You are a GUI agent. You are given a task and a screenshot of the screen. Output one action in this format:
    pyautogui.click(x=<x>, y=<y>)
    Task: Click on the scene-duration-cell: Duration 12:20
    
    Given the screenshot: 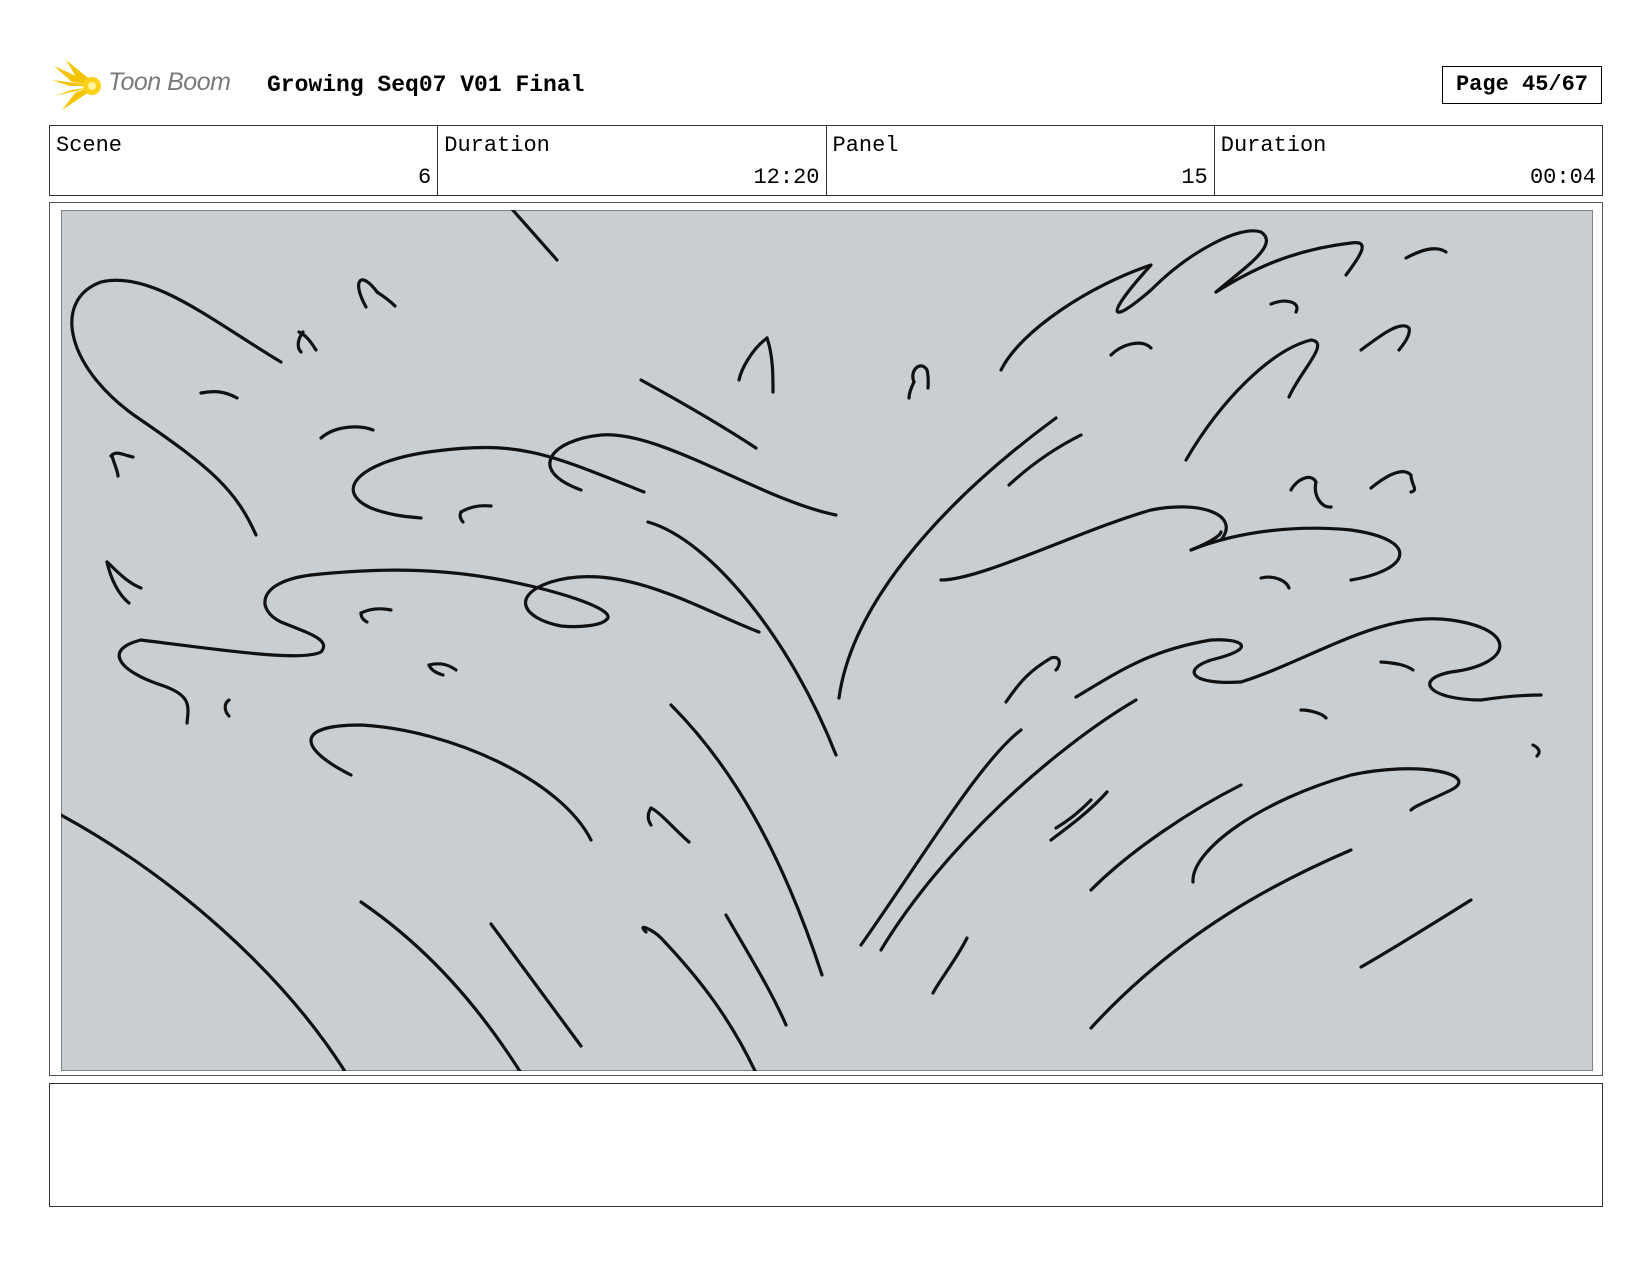 What is the action you would take?
    pyautogui.click(x=632, y=160)
    